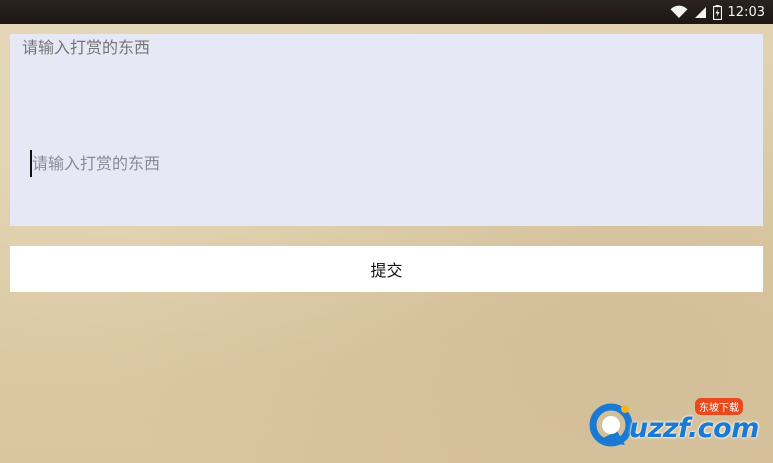 The width and height of the screenshot is (773, 463). Describe the element at coordinates (31, 163) in the screenshot. I see `text-cursor` at that location.